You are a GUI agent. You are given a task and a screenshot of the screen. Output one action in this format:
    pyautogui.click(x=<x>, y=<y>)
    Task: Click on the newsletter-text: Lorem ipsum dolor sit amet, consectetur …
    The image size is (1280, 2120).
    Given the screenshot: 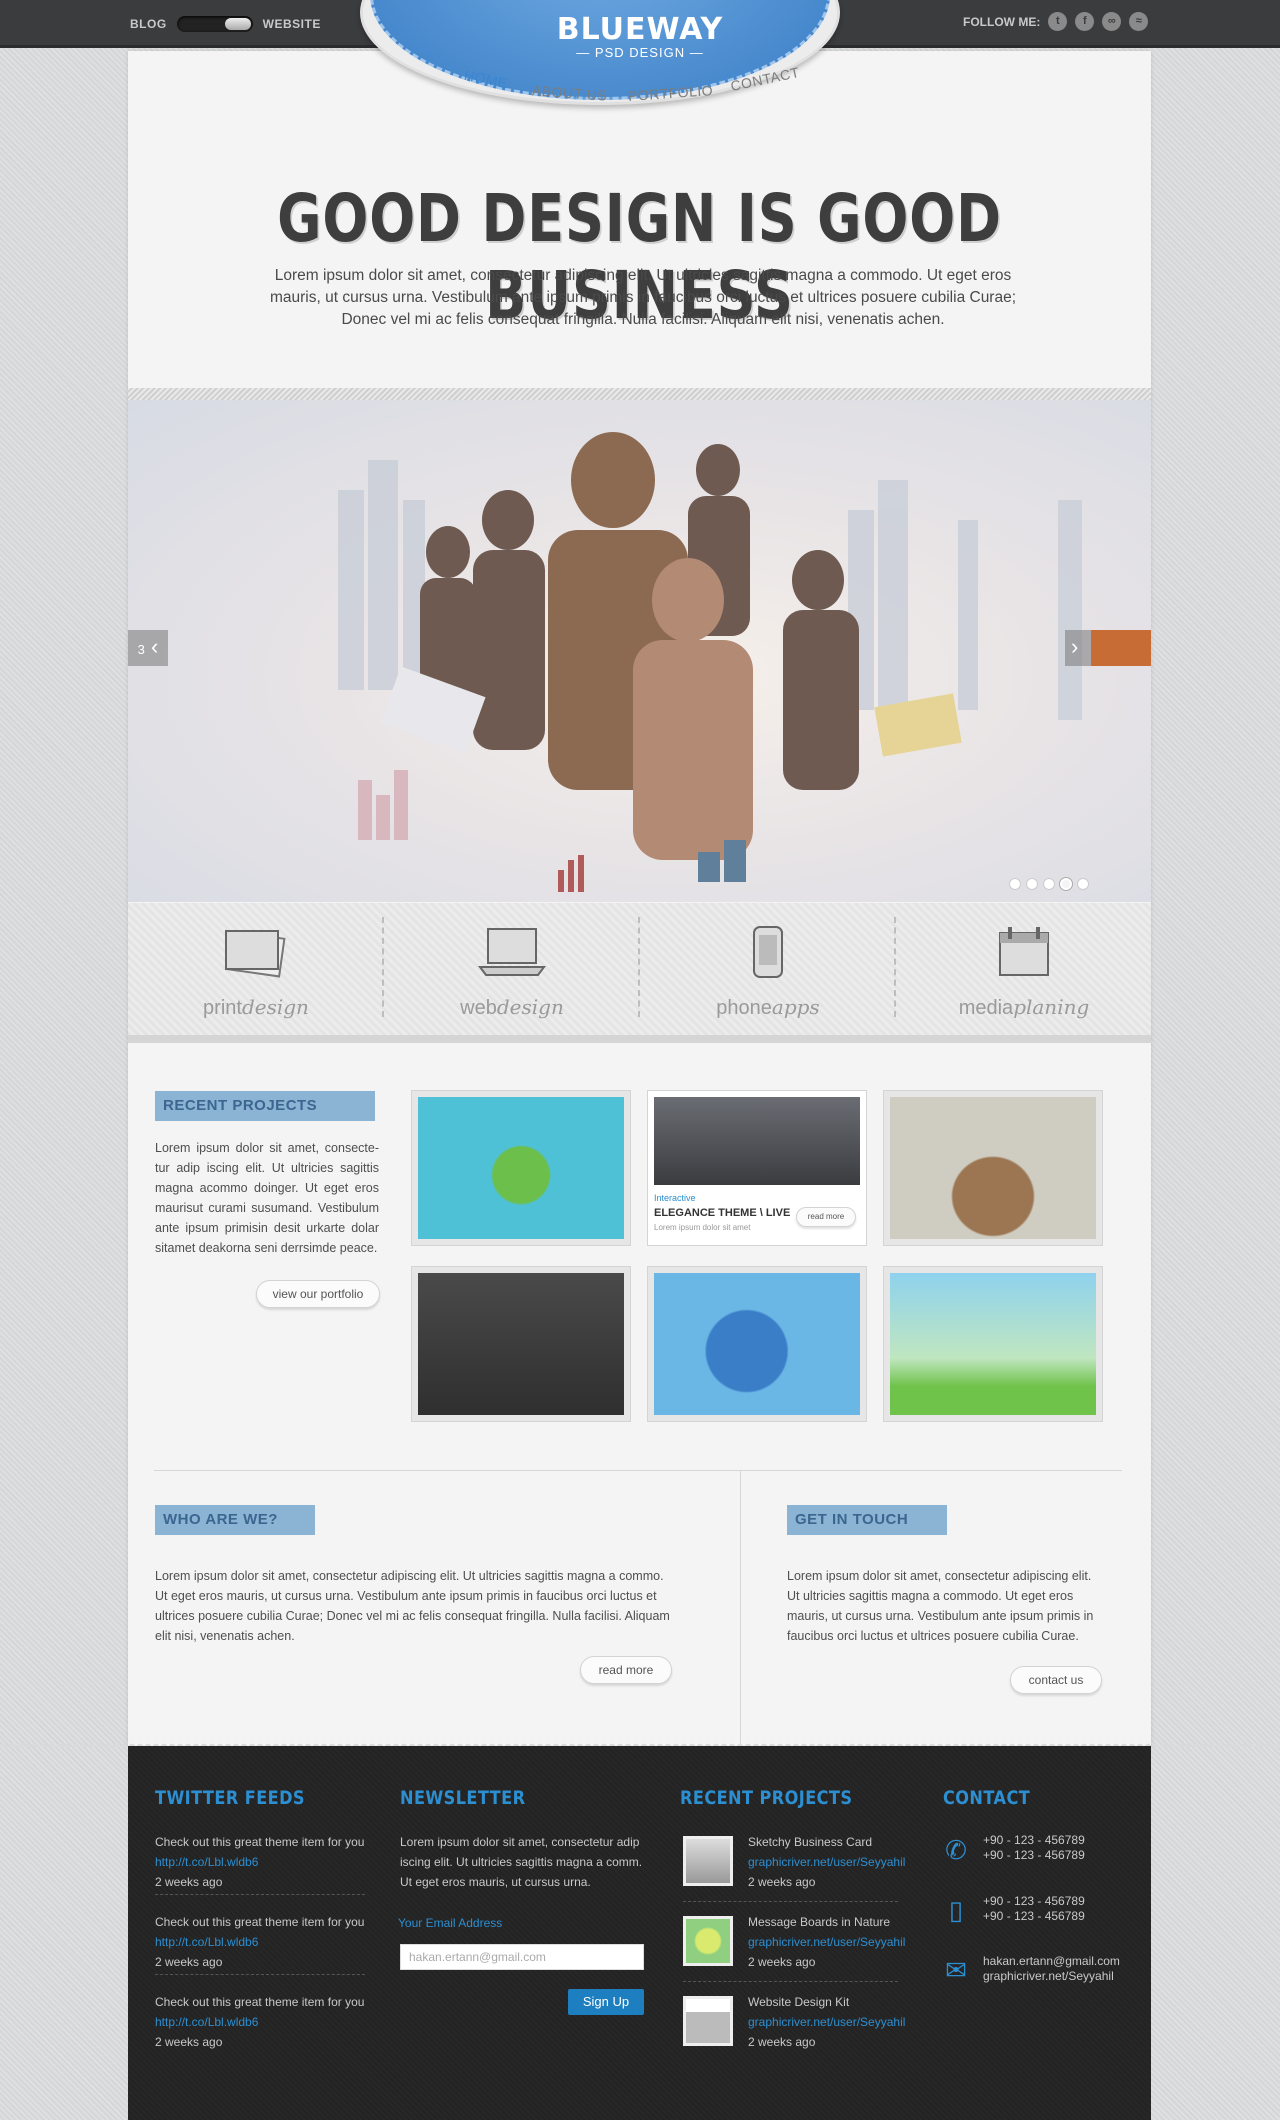 What is the action you would take?
    pyautogui.click(x=521, y=1862)
    